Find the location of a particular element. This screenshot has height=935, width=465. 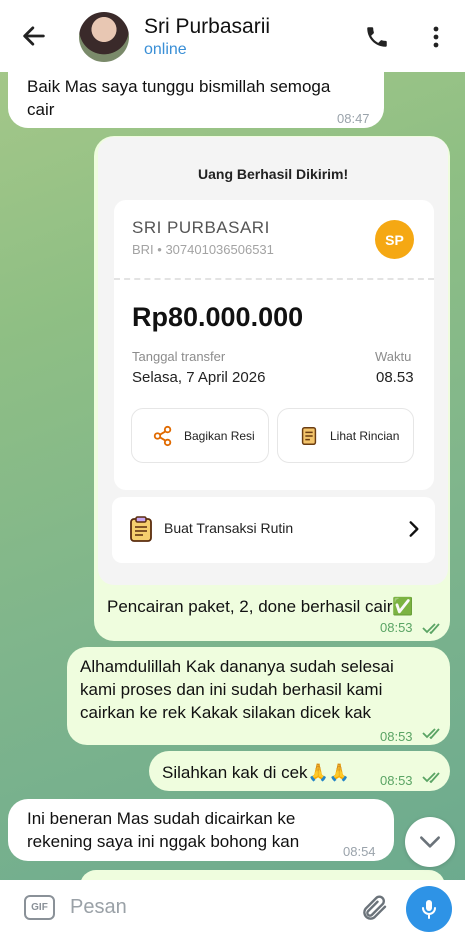

share-icon is located at coordinates (162, 435).